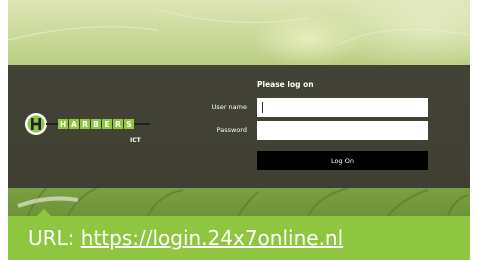  What do you see at coordinates (229, 107) in the screenshot?
I see `username-label: User name` at bounding box center [229, 107].